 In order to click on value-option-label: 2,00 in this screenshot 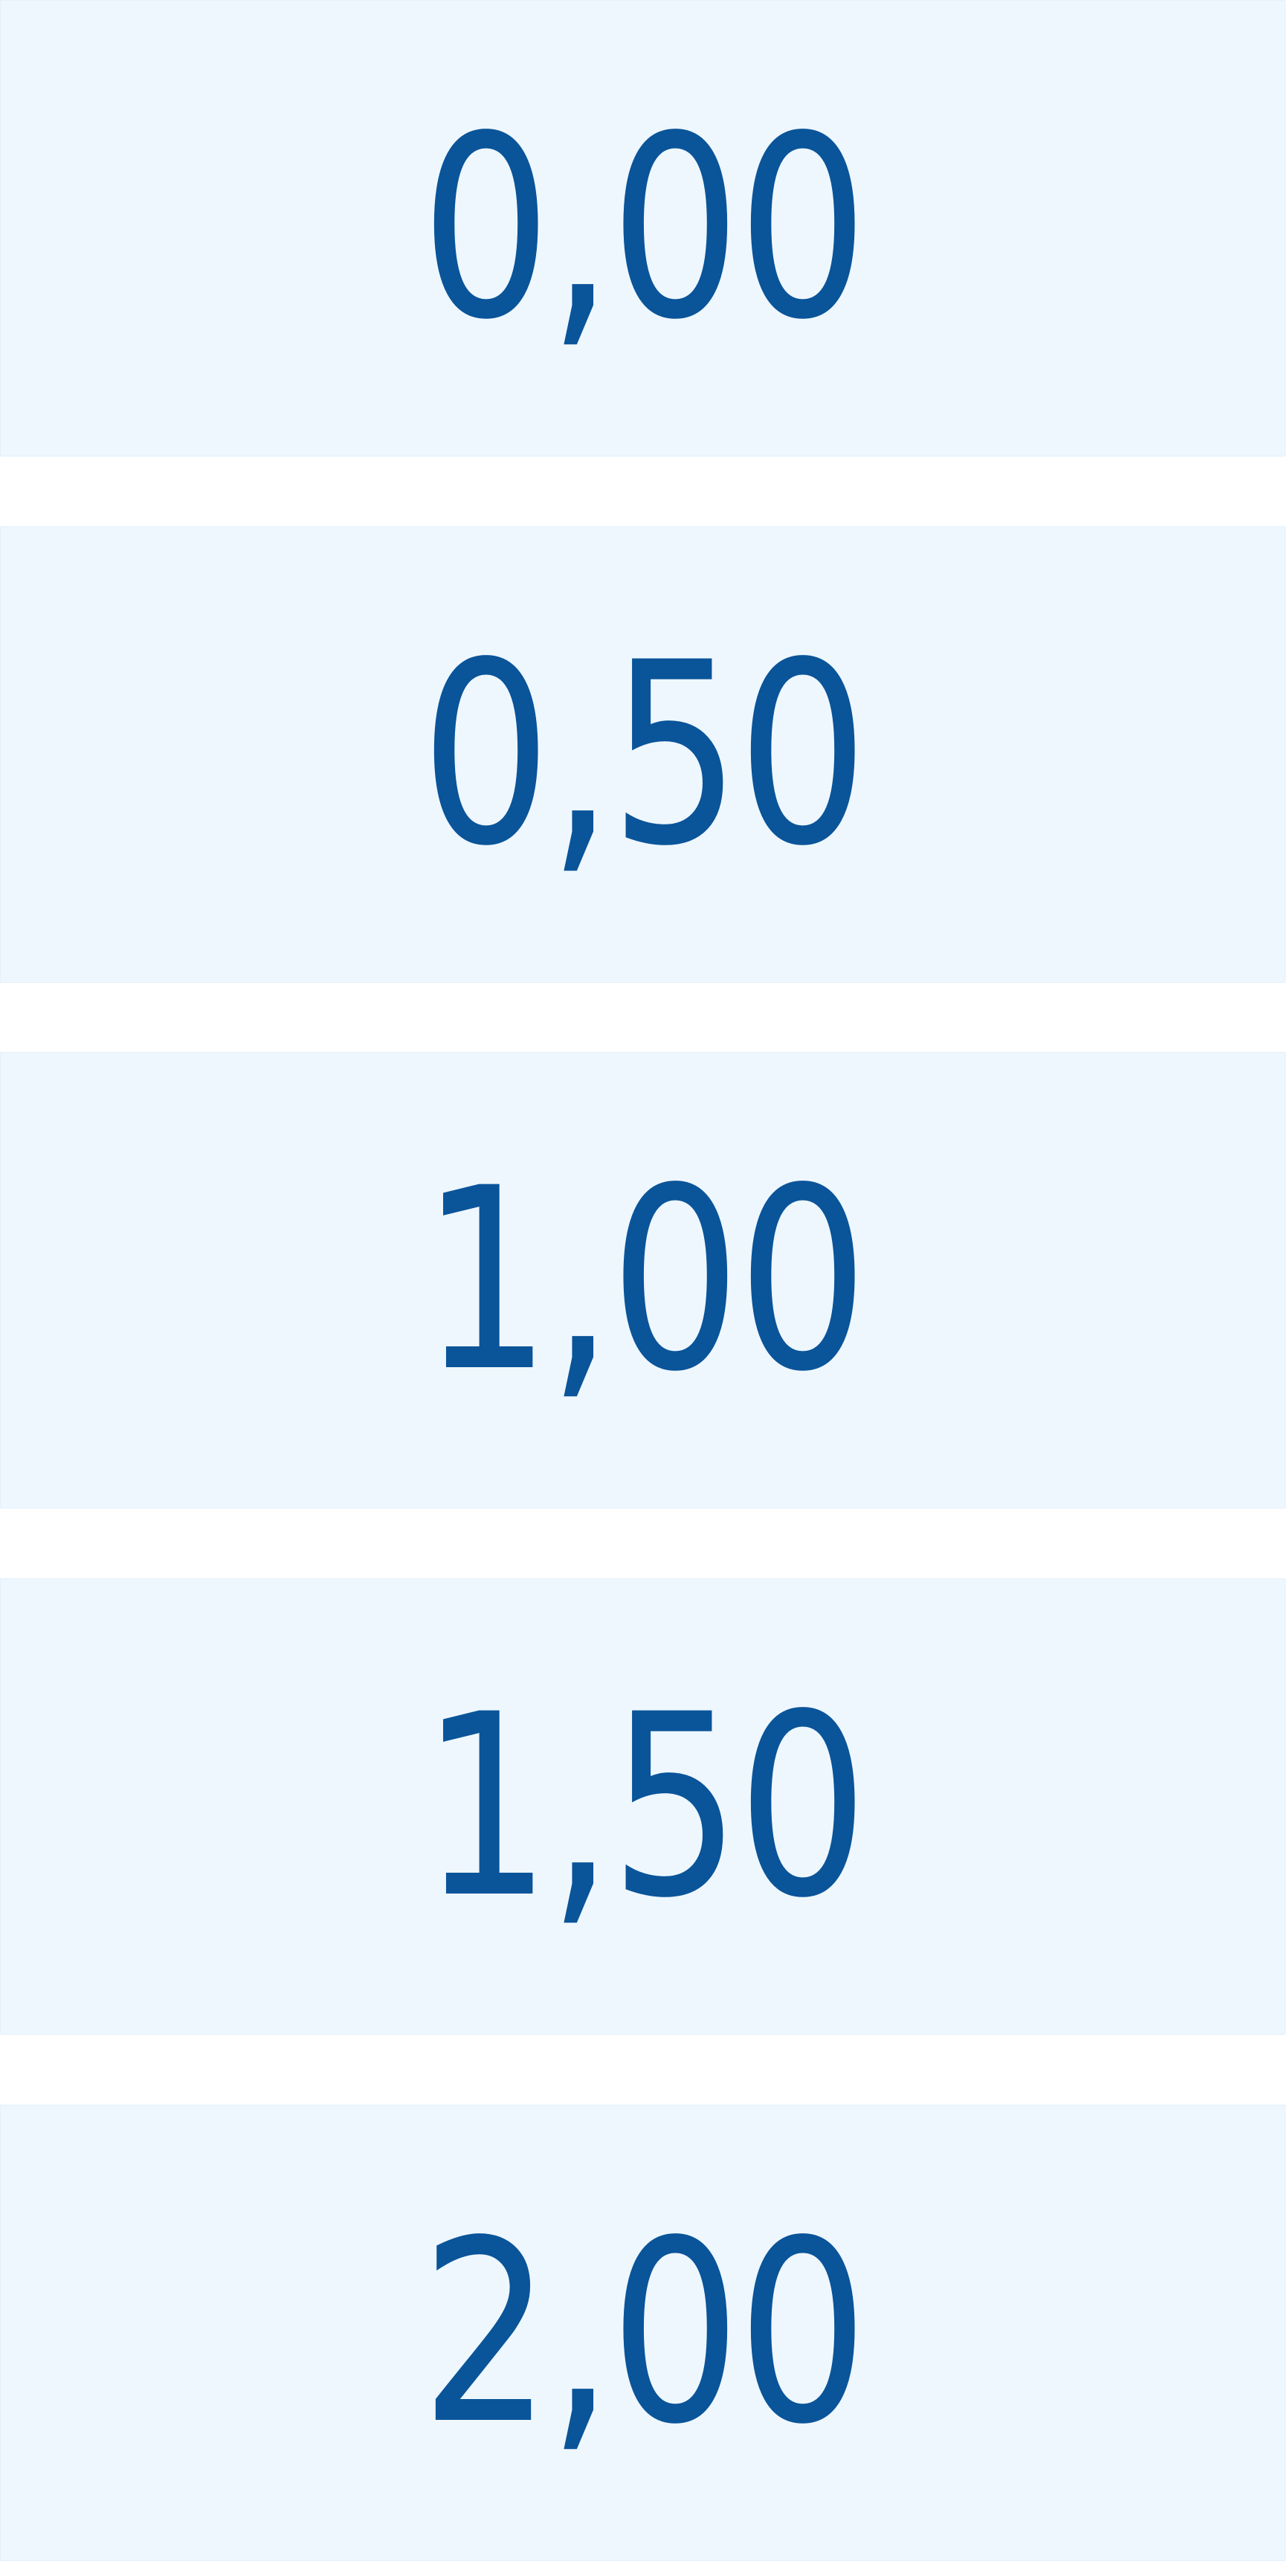, I will do `click(644, 2332)`.